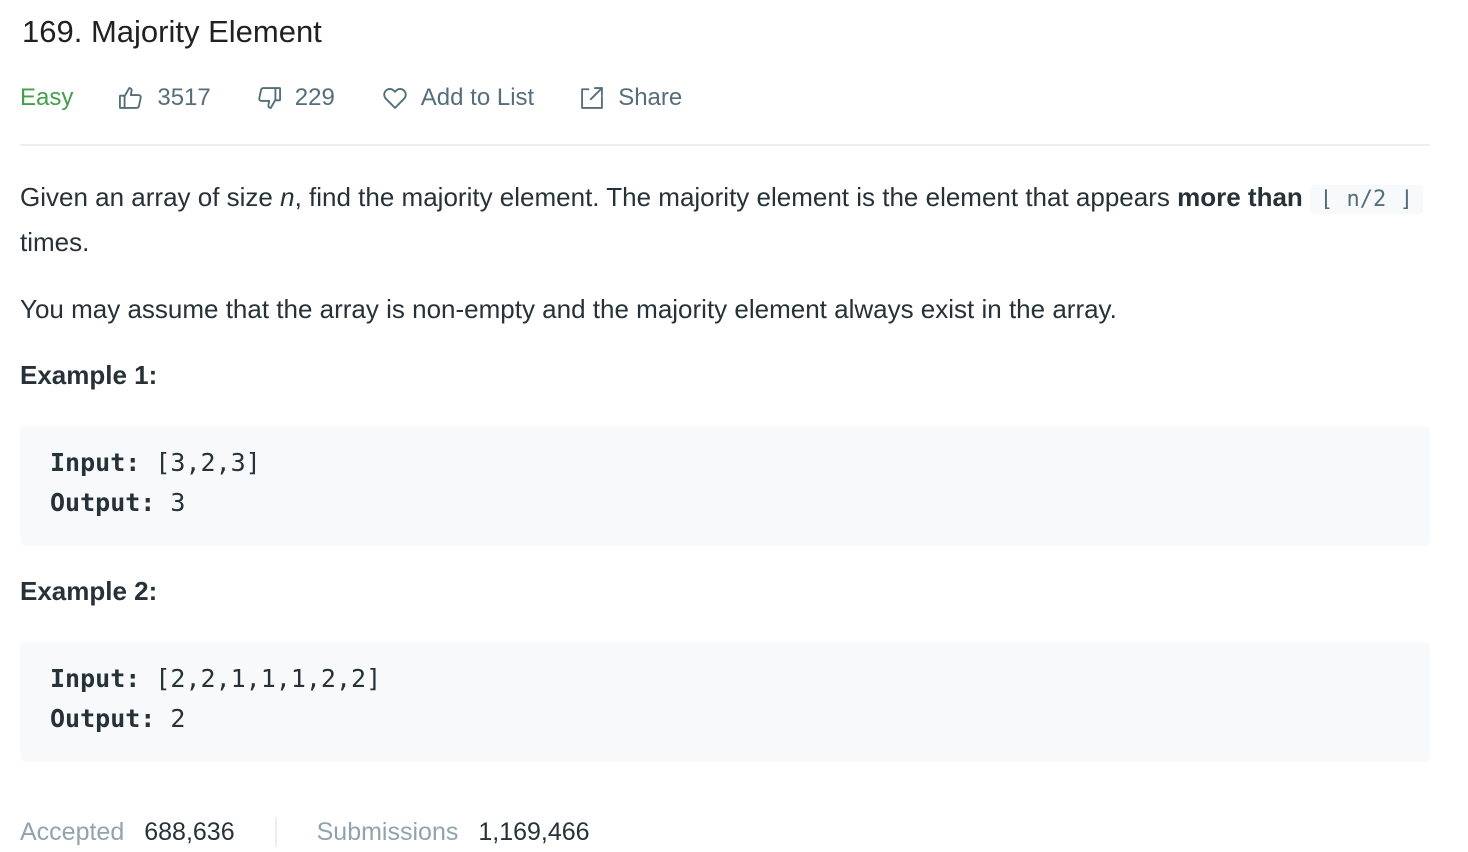 The width and height of the screenshot is (1468, 852). I want to click on statement-text: times., so click(55, 242).